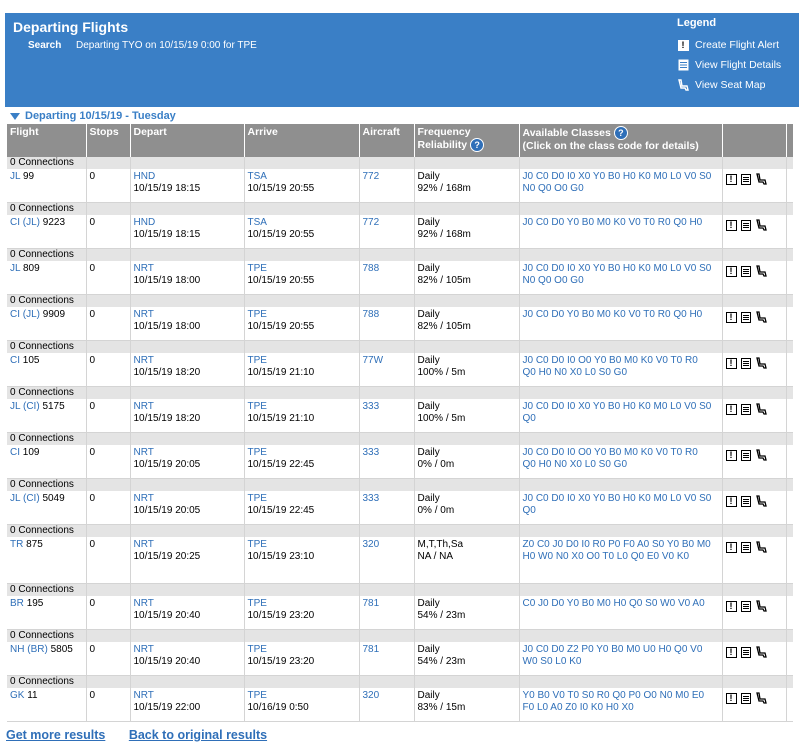  I want to click on carrier-link: TR, so click(16, 544).